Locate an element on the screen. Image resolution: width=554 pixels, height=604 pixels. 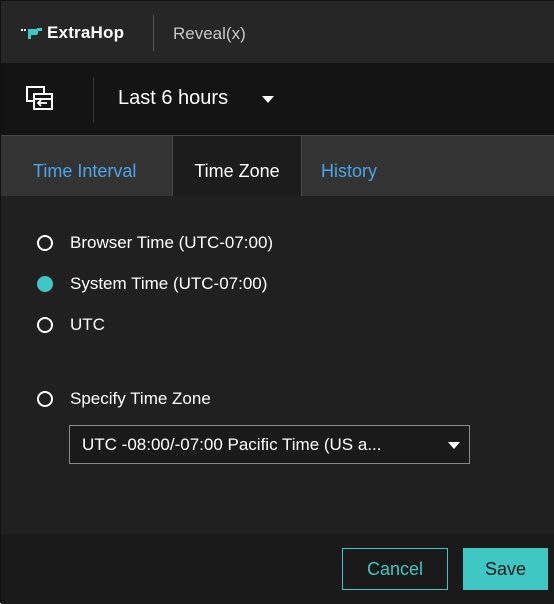
radio-specify-time-zone: Specify Time Zone is located at coordinates (124, 399).